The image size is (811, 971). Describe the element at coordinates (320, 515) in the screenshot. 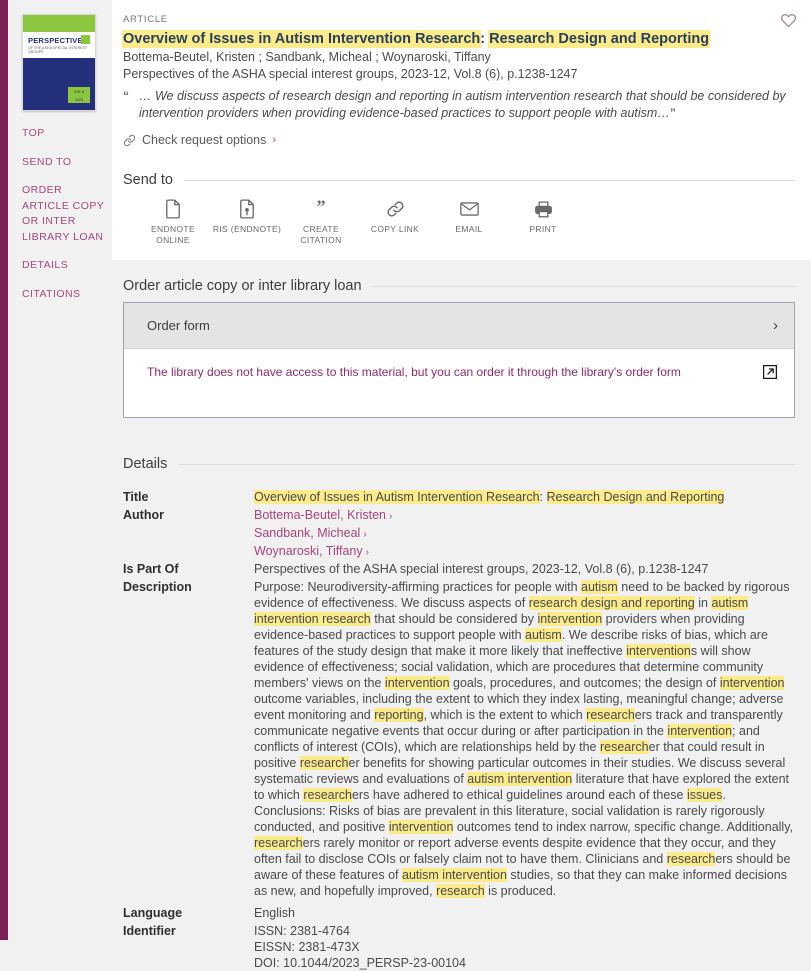

I see `details-author-name-1: Bottema-Beutel, Kristen` at that location.